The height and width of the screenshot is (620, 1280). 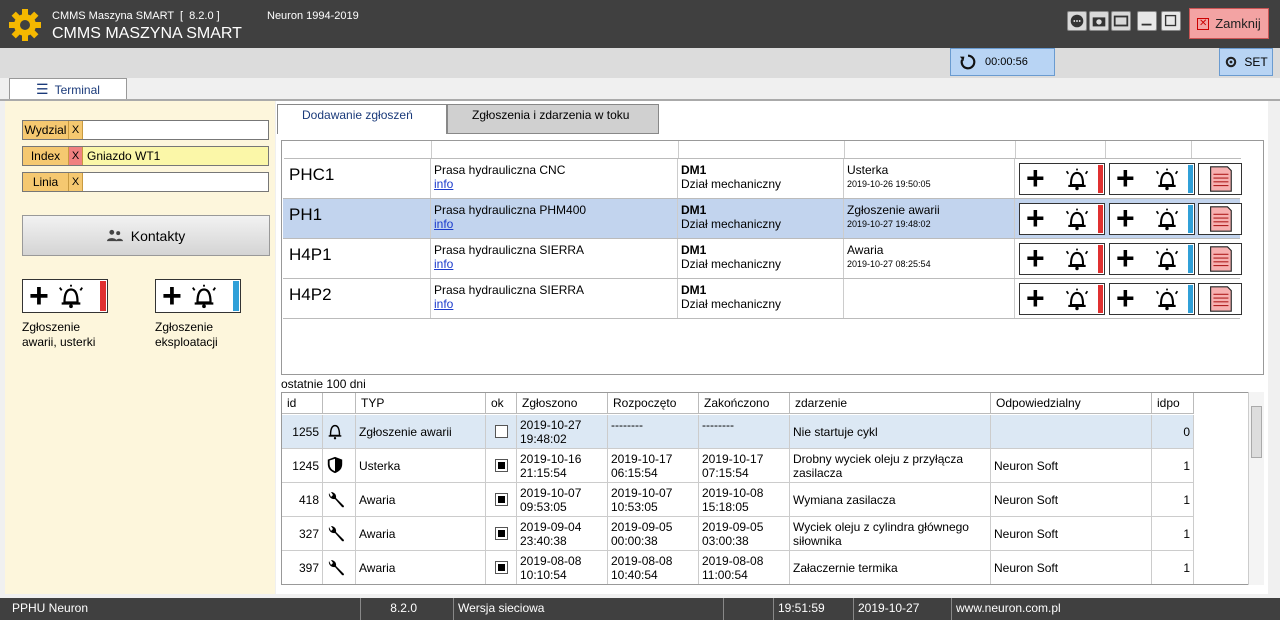 I want to click on scrollbar-thumb, so click(x=1256, y=432).